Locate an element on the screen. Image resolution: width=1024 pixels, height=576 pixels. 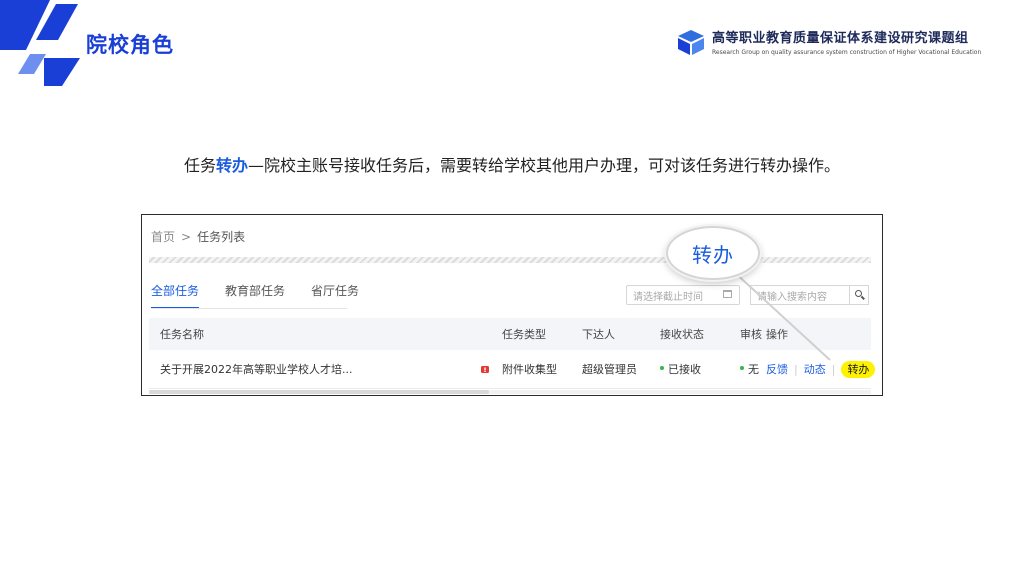
receive-status: 已接收 is located at coordinates (680, 369).